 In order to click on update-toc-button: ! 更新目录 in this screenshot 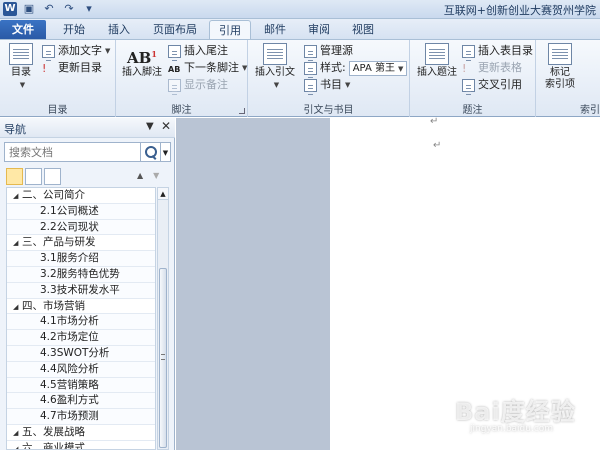, I will do `click(72, 68)`.